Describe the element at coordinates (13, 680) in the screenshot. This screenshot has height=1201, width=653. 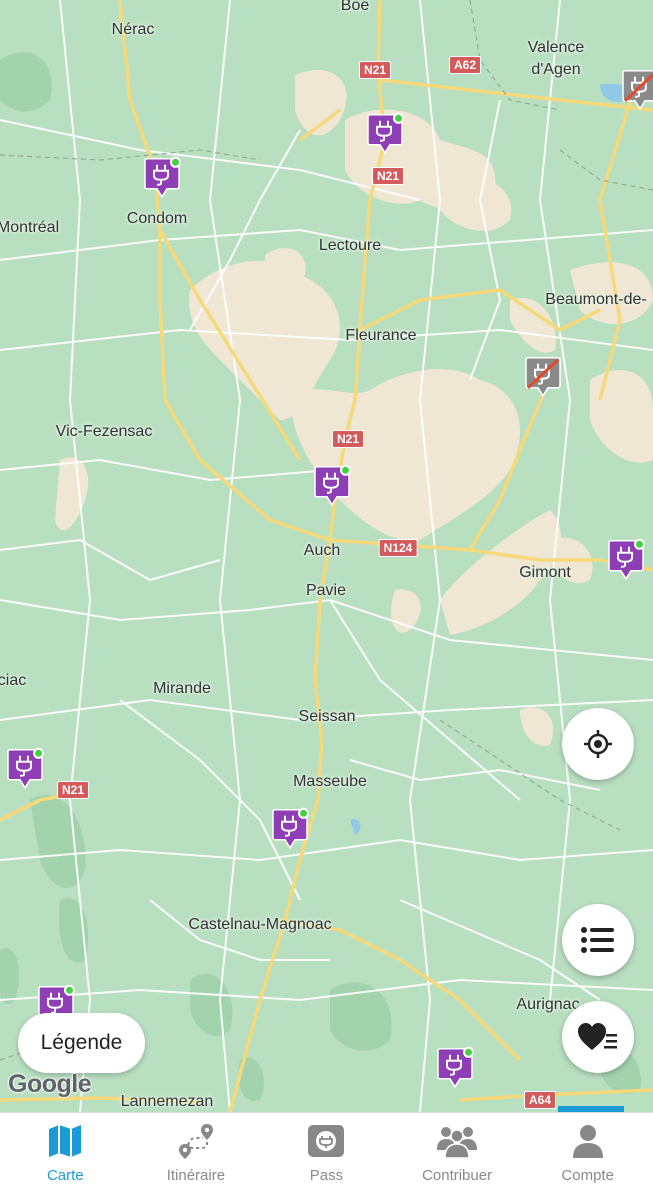
I see `place-label: ciac` at that location.